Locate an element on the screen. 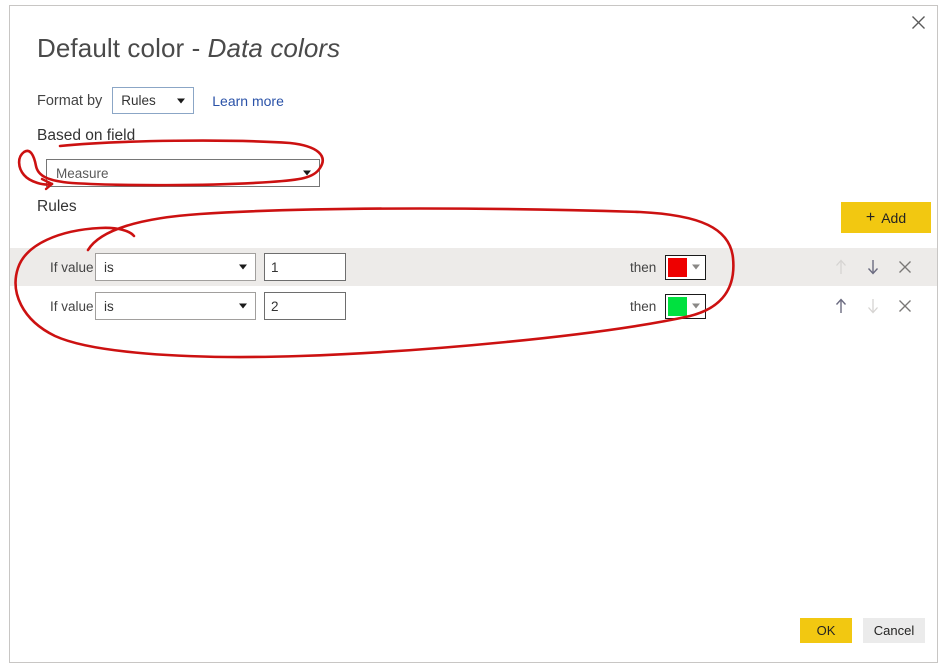 The height and width of the screenshot is (668, 947). page-title: Default color - Data colors is located at coordinates (188, 48).